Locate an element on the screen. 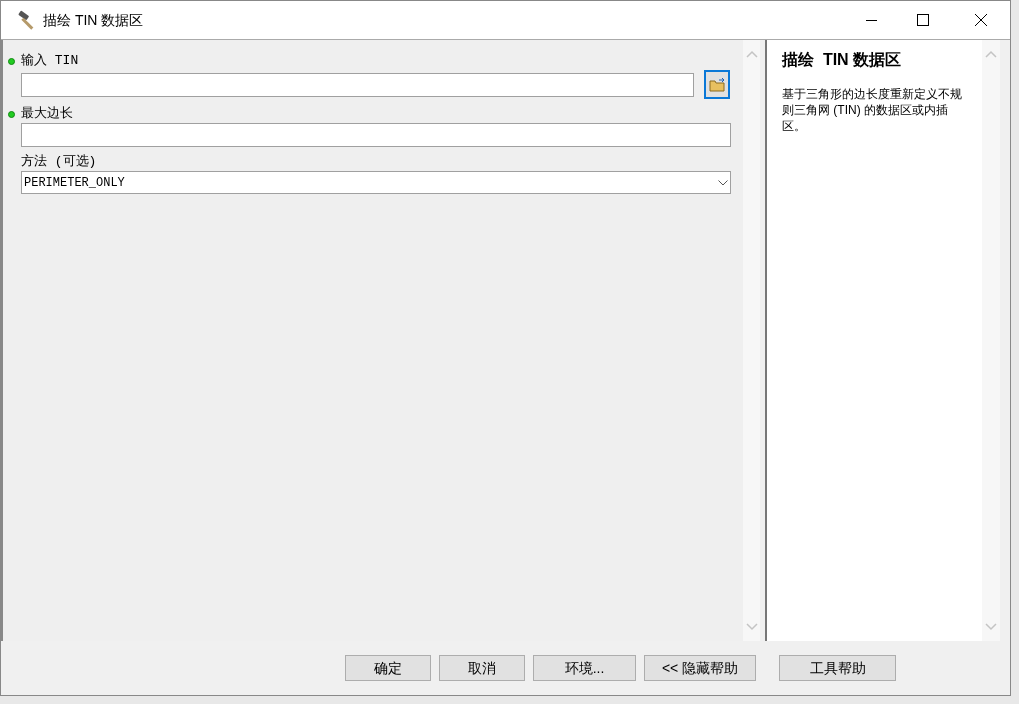 The image size is (1019, 704). parameter-label: 方法 (可选) is located at coordinates (59, 162).